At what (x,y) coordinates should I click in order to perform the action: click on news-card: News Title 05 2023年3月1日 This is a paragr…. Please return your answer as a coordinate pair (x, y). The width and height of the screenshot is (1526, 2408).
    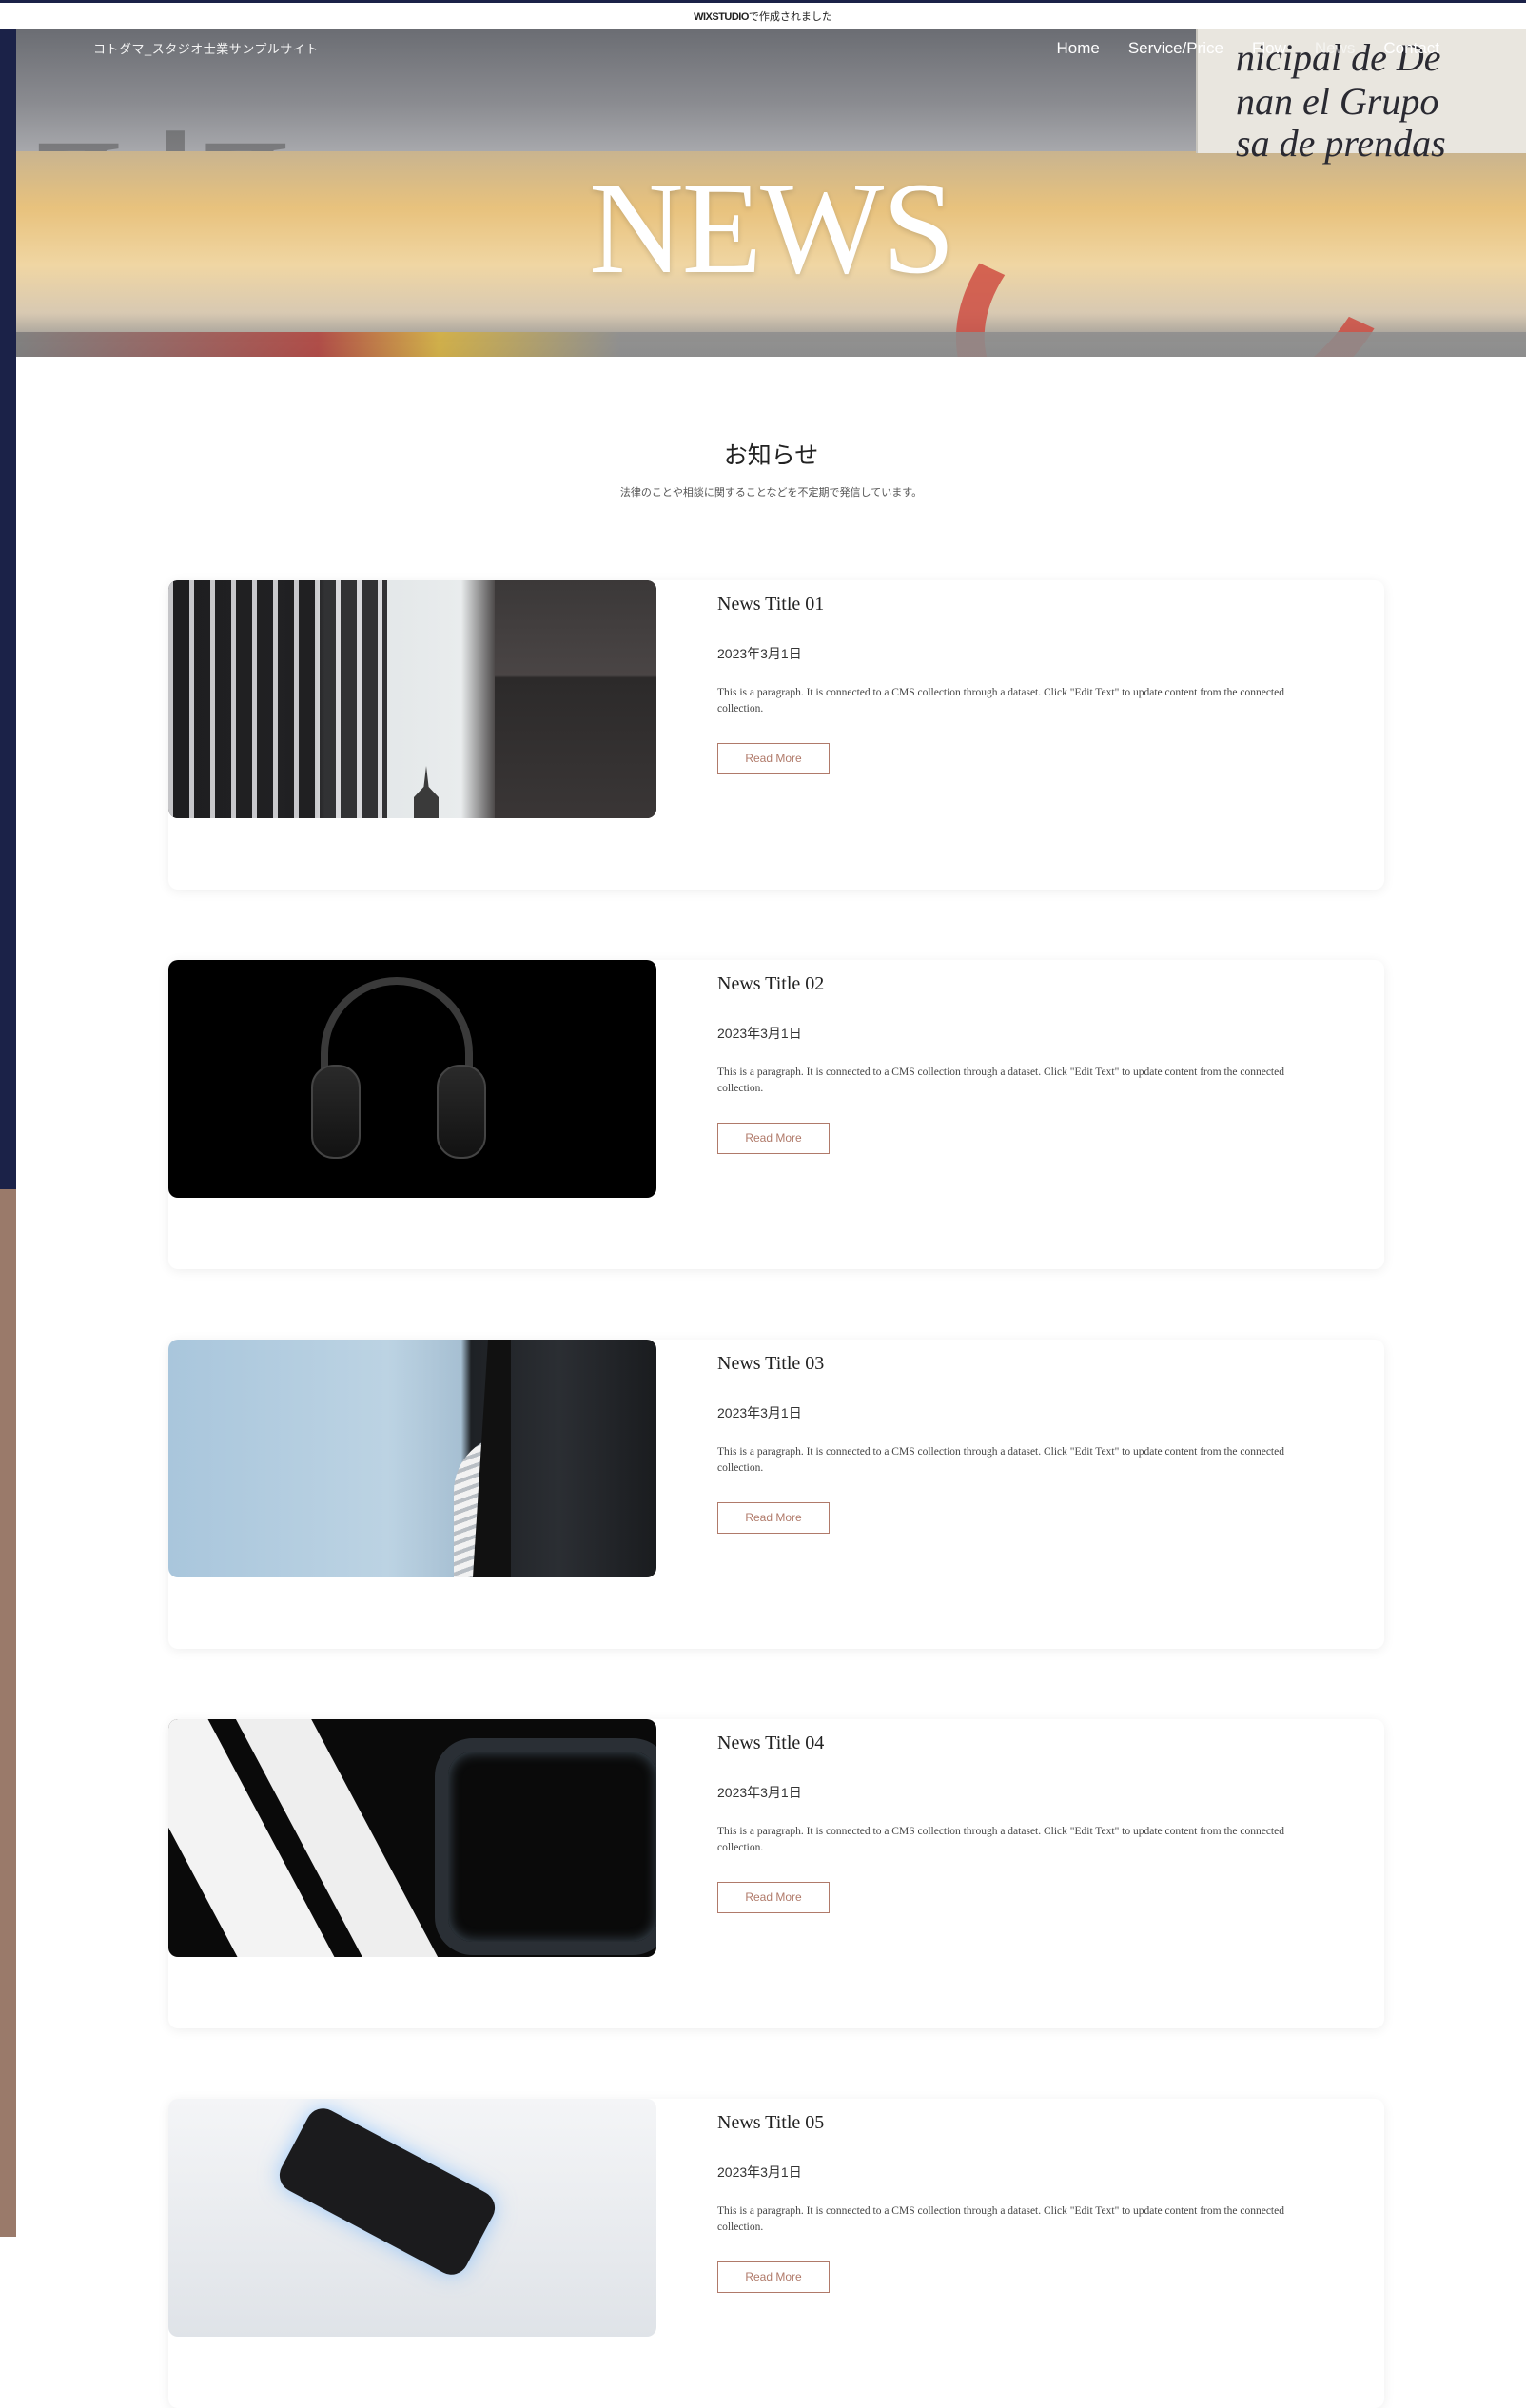
    Looking at the image, I should click on (776, 2253).